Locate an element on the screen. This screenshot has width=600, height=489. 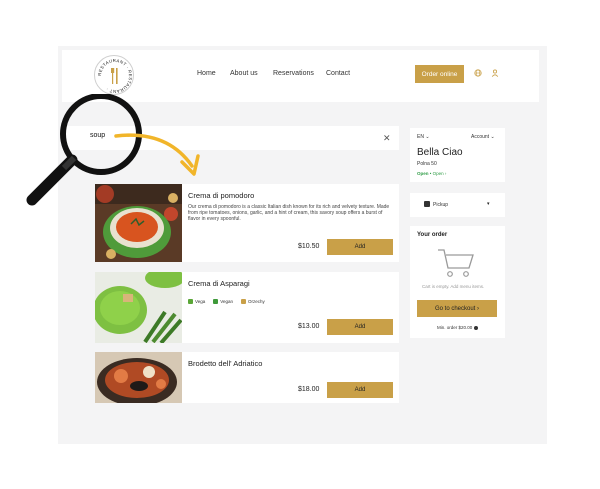
restaurant-logo: RESTAURANT · RESTAURANT · is located at coordinates (114, 75).